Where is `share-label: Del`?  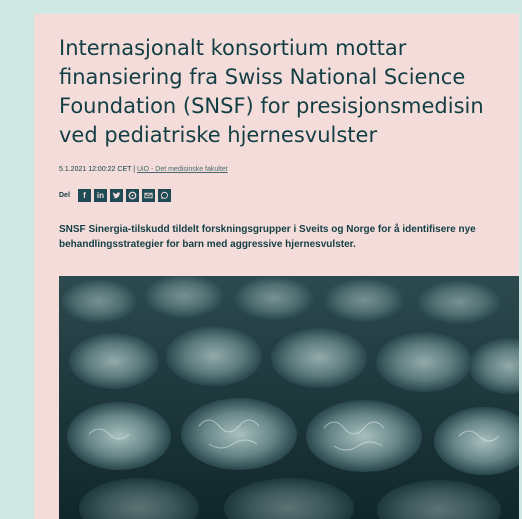
share-label: Del is located at coordinates (64, 195).